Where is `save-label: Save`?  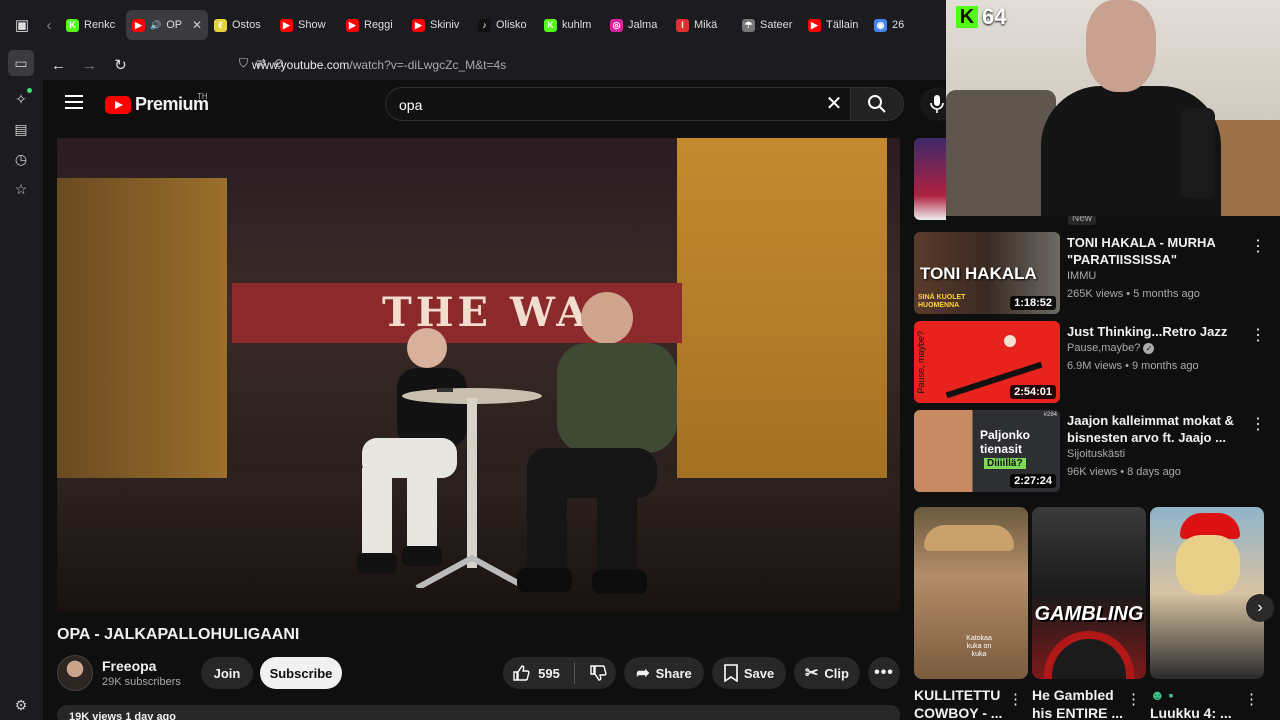 save-label: Save is located at coordinates (759, 673).